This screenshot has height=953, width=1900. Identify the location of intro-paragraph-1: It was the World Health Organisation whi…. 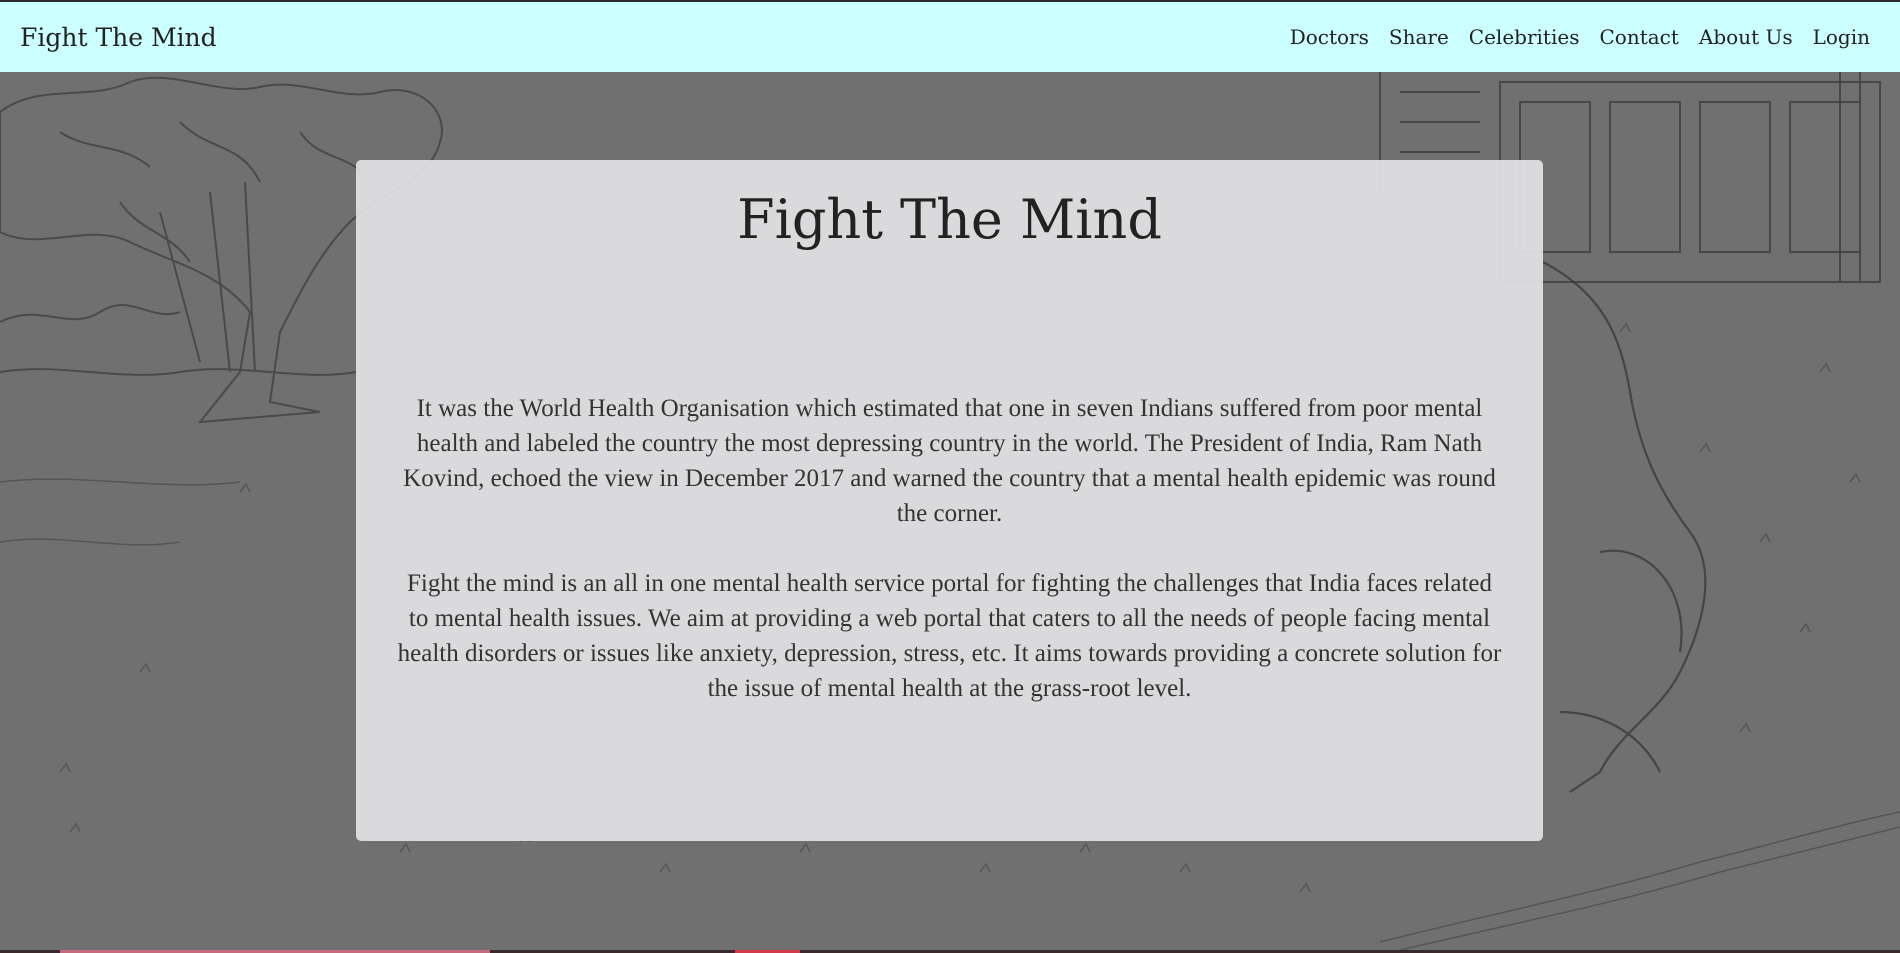
(949, 460).